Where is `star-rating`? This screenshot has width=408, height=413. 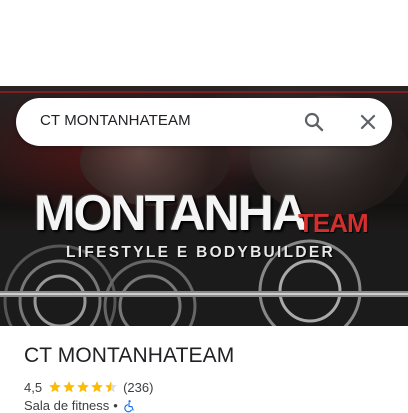 star-rating is located at coordinates (83, 387).